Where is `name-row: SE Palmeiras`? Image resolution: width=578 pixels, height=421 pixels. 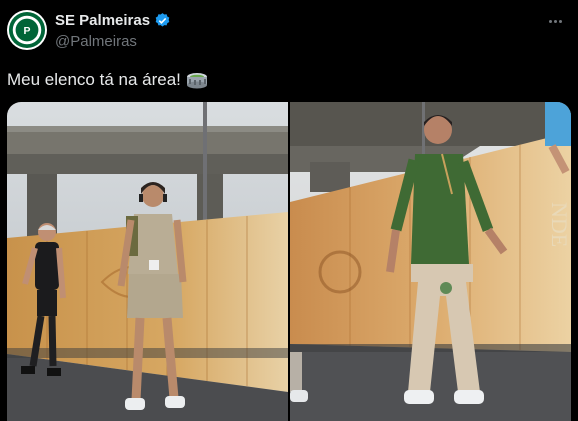 name-row: SE Palmeiras is located at coordinates (113, 20).